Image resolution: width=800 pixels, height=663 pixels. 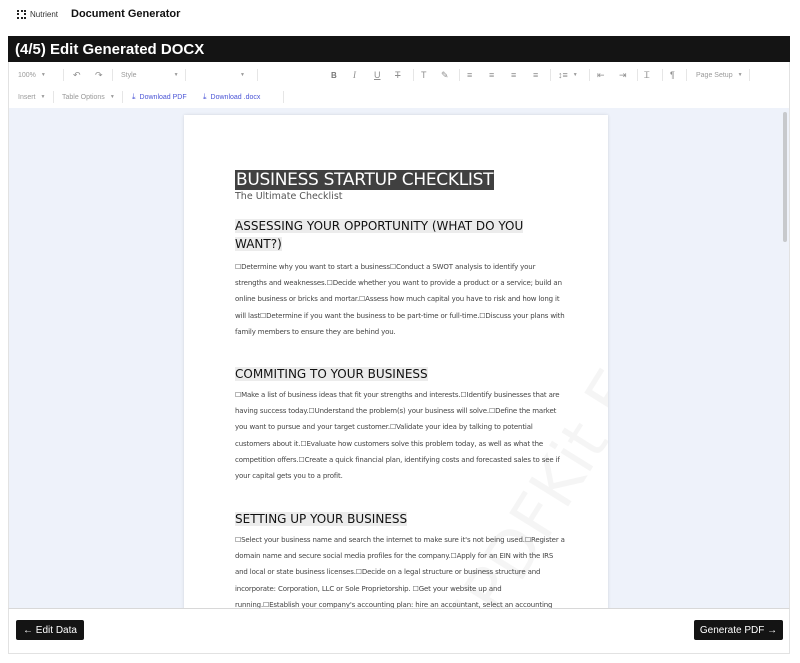 What do you see at coordinates (44, 14) in the screenshot?
I see `brand-name: Nutrient` at bounding box center [44, 14].